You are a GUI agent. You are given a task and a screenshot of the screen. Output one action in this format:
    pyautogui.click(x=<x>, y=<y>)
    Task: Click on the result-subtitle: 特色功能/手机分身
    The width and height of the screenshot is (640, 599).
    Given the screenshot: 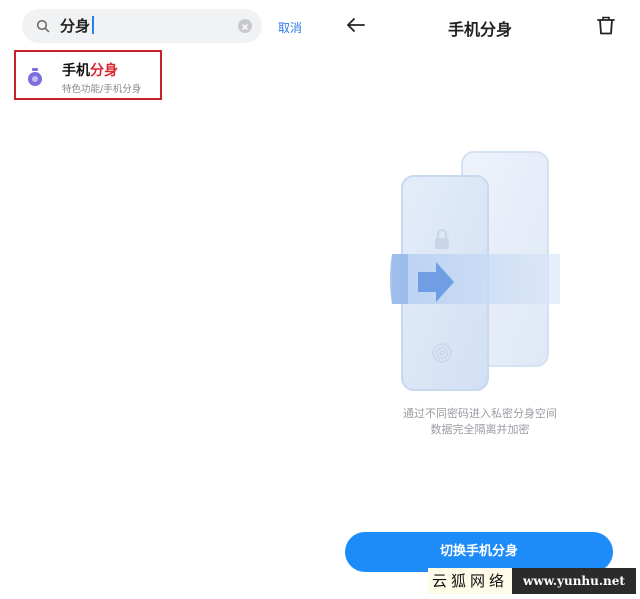 What is the action you would take?
    pyautogui.click(x=102, y=89)
    